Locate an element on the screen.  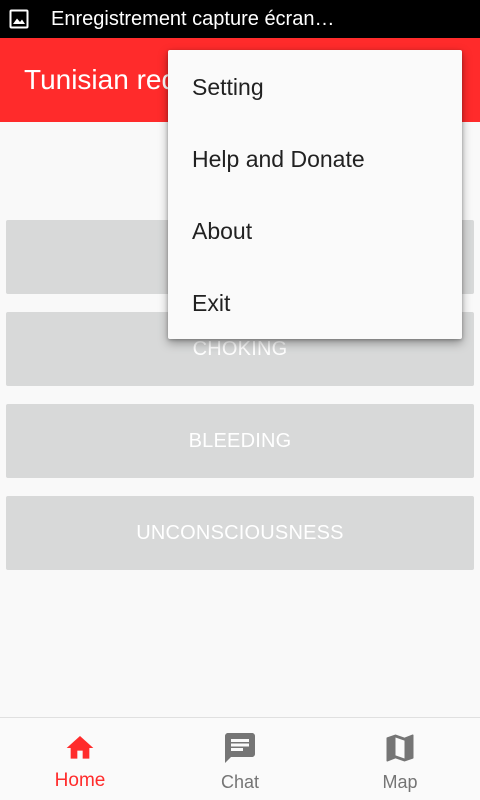
bottom-navigation: Home Chat Map is located at coordinates (240, 758).